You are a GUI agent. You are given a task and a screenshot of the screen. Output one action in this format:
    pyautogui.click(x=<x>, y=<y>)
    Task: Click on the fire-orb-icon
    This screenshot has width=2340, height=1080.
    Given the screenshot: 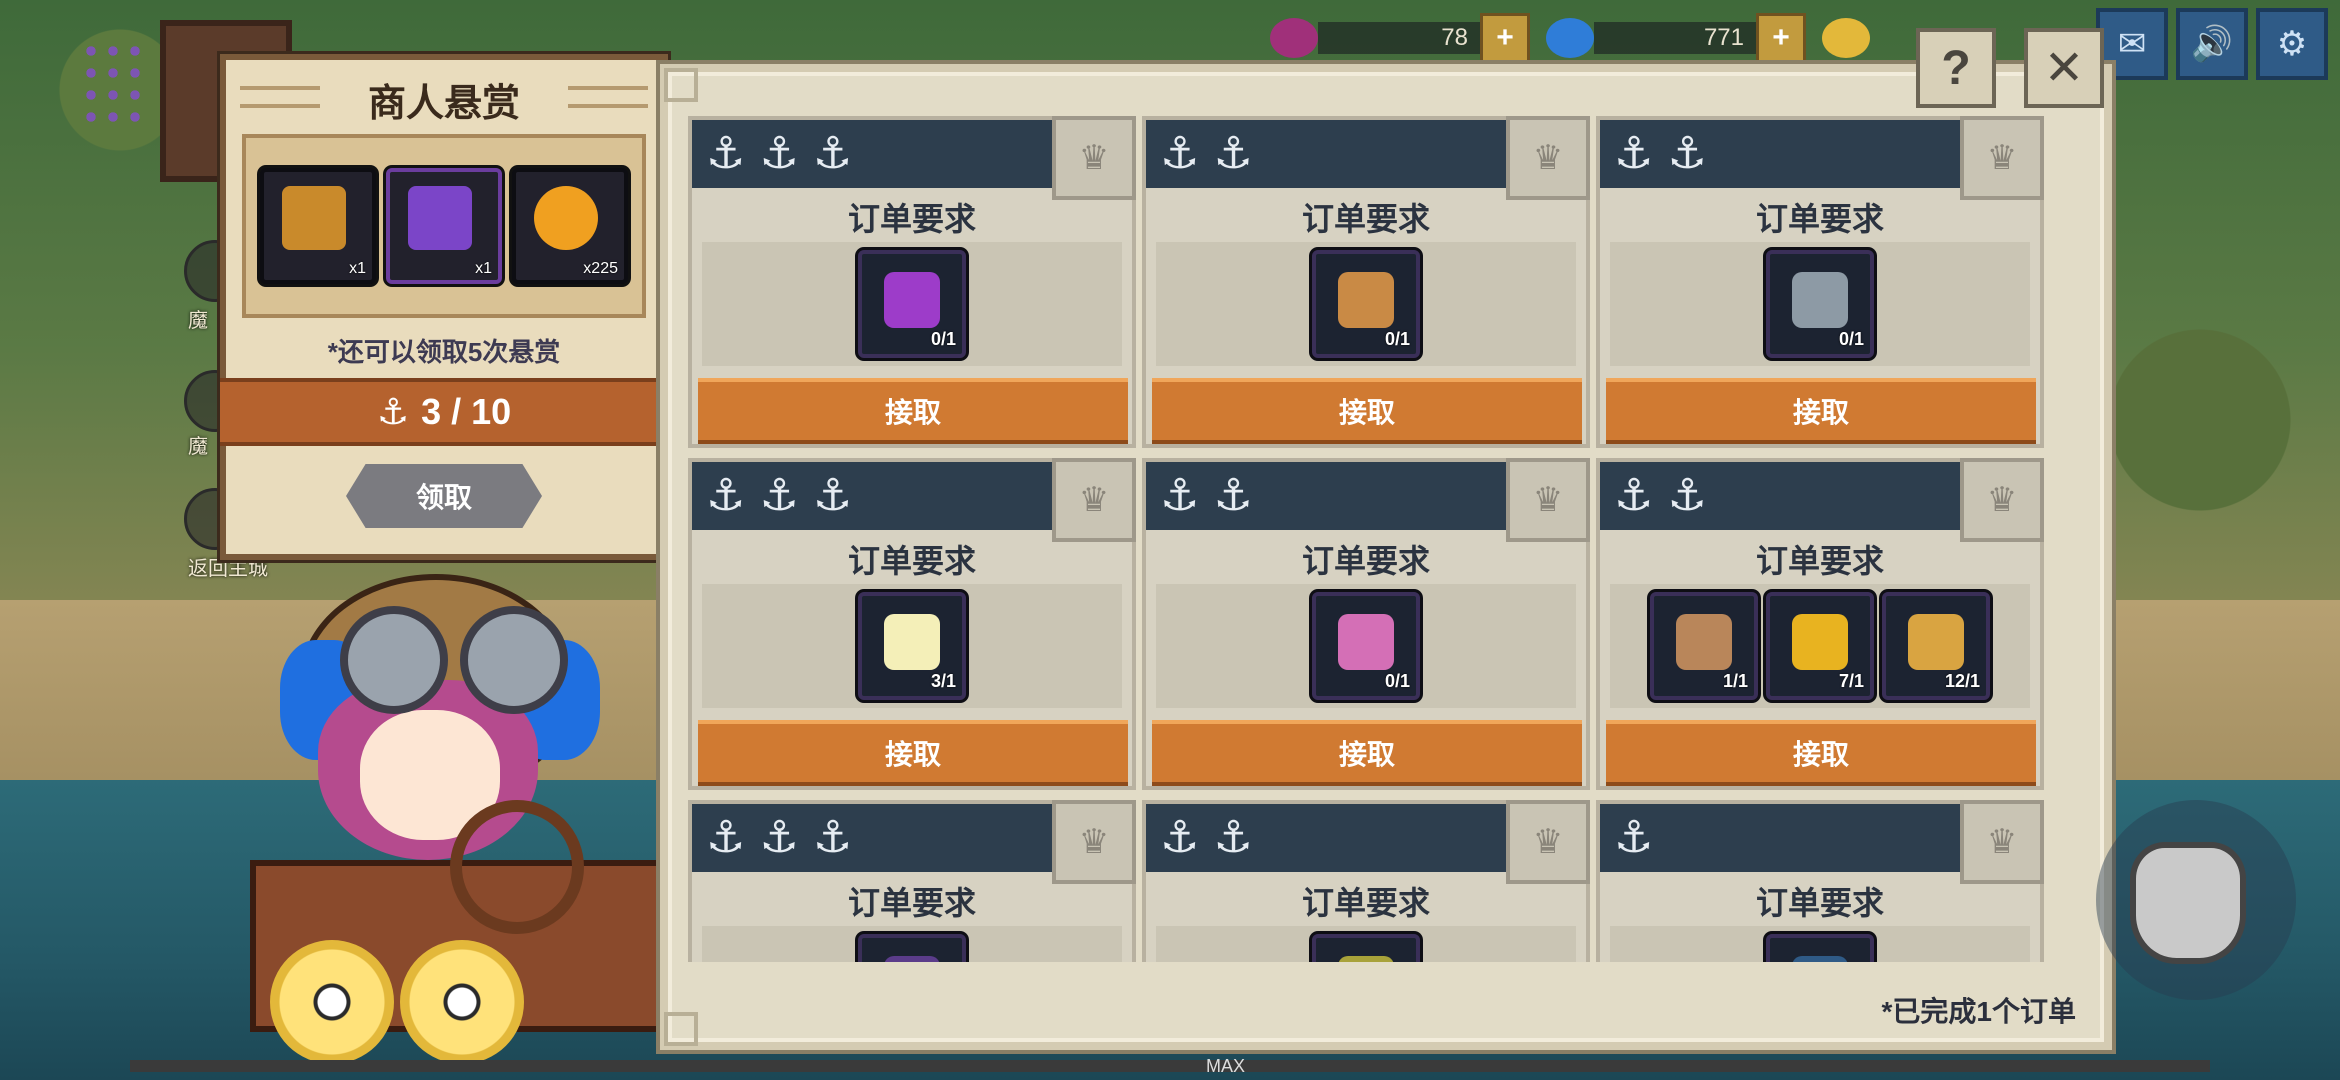 What is the action you would take?
    pyautogui.click(x=566, y=218)
    